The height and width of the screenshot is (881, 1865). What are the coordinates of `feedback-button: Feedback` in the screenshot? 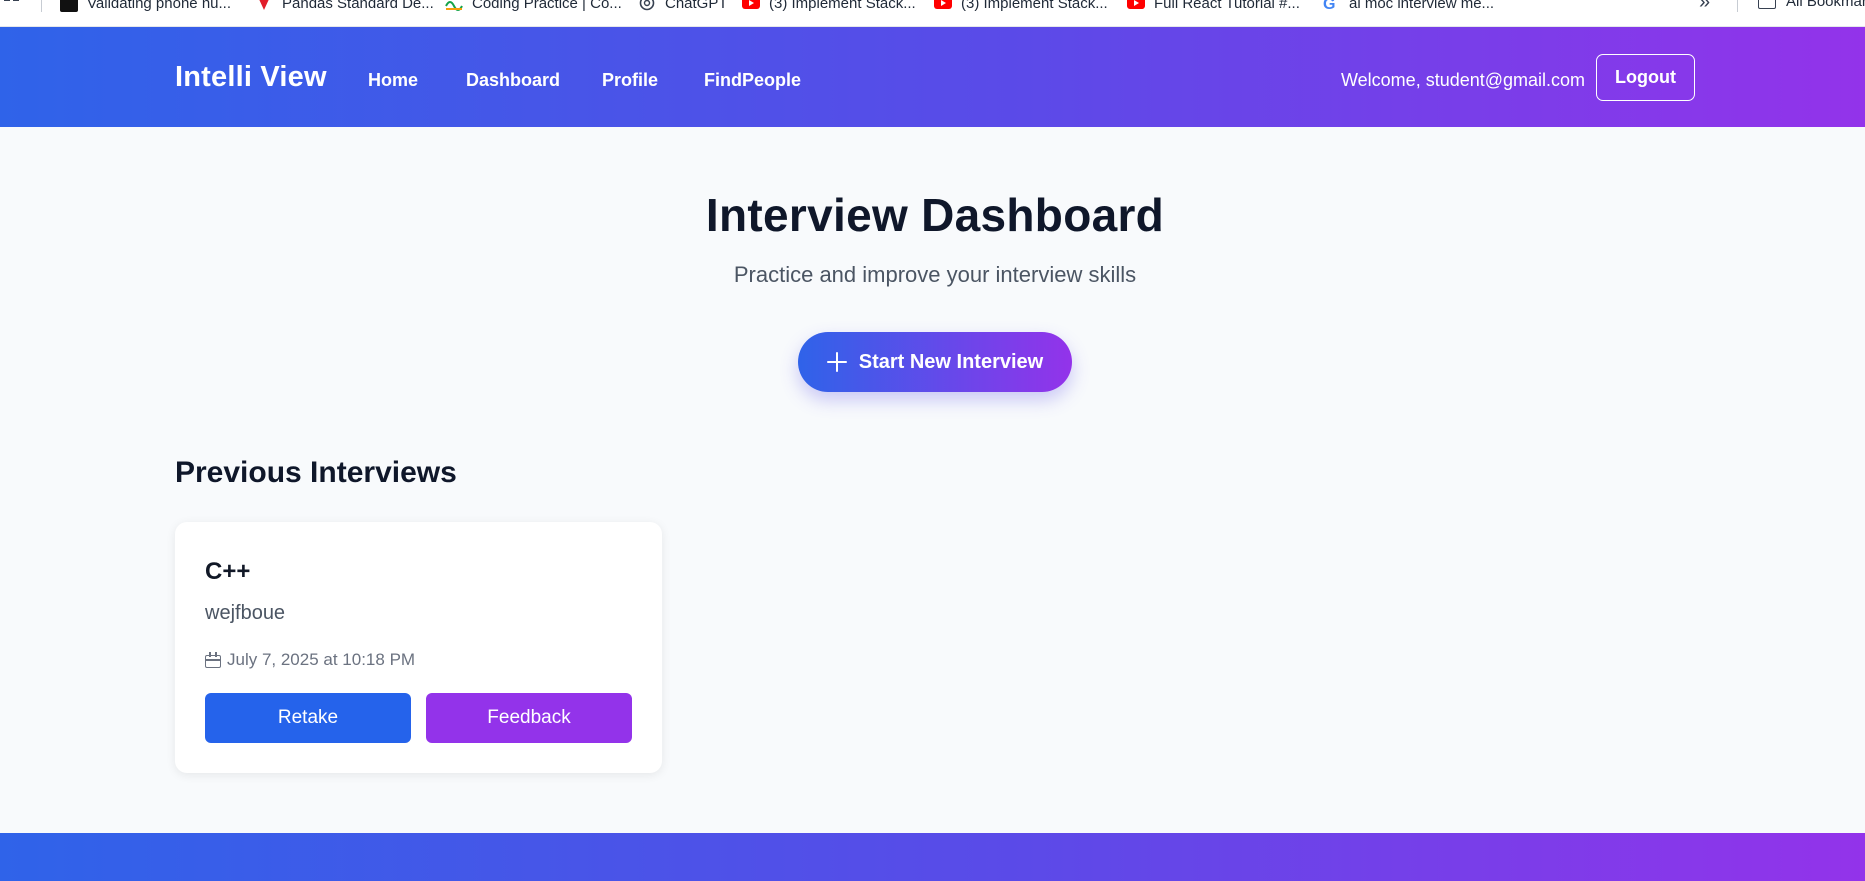 It's located at (529, 718).